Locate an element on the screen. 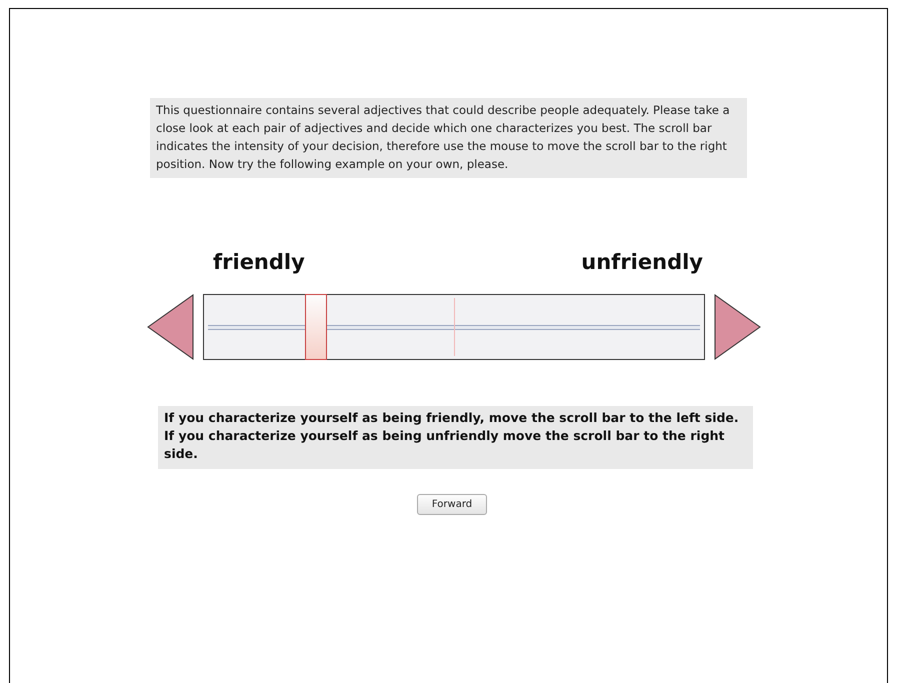  instruction-text: If you characterize yourself as being friendly, move the scroll bar to the left side. If you characterize yourself as being unfriendly move the scroll bar to the right side. is located at coordinates (455, 437).